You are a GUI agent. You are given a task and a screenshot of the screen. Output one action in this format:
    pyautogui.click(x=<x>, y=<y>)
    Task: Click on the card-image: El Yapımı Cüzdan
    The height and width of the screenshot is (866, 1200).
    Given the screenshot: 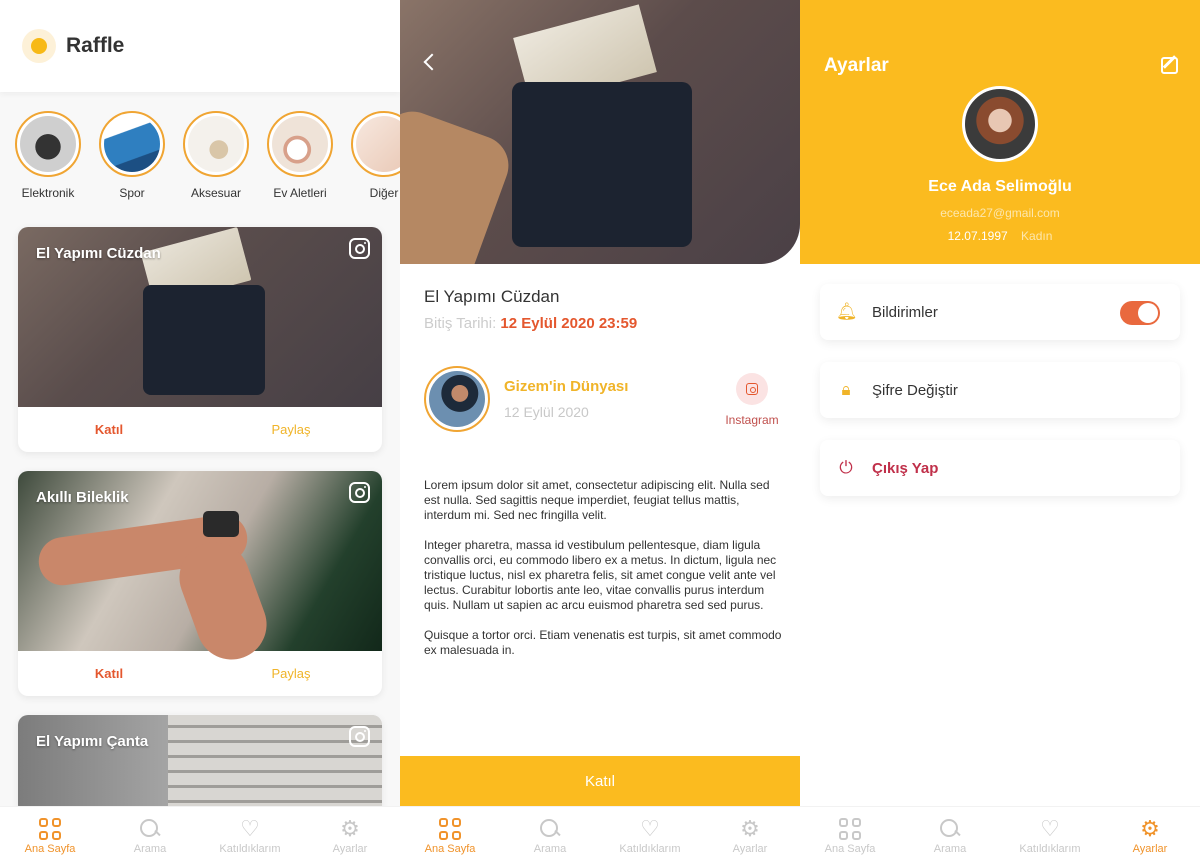 What is the action you would take?
    pyautogui.click(x=200, y=317)
    